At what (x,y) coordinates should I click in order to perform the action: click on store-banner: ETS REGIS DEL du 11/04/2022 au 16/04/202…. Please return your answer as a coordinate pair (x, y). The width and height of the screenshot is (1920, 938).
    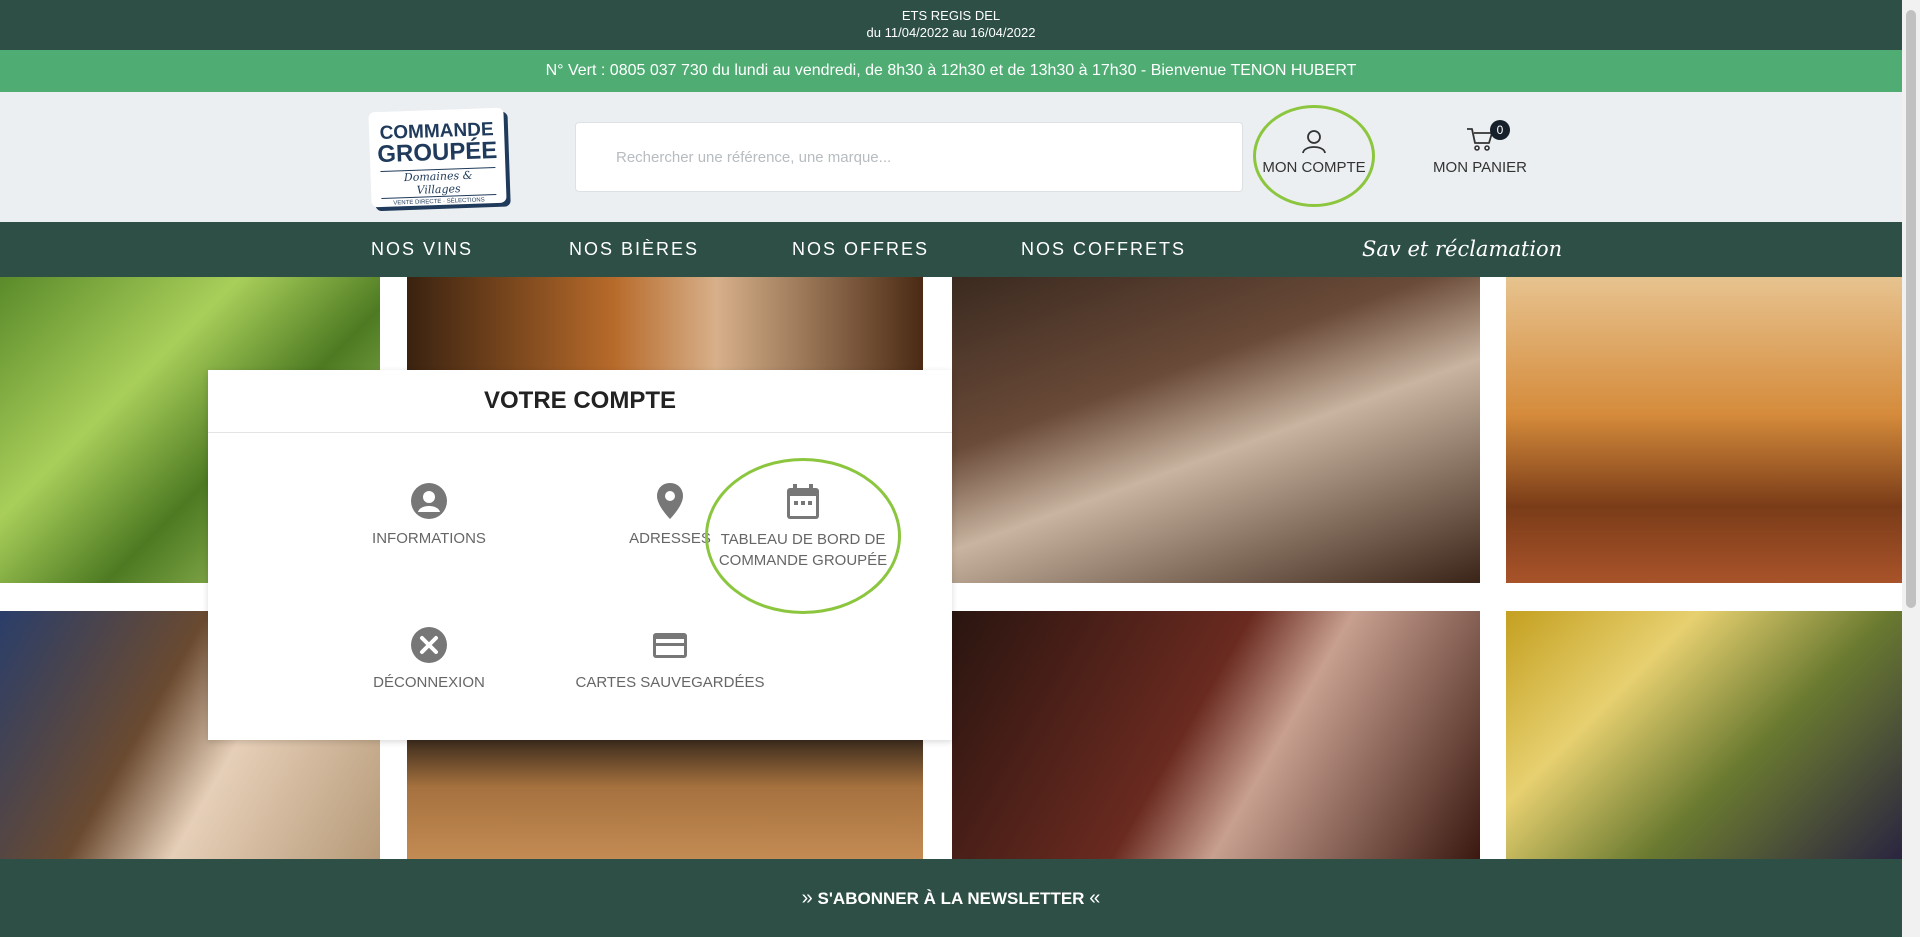
    Looking at the image, I should click on (951, 25).